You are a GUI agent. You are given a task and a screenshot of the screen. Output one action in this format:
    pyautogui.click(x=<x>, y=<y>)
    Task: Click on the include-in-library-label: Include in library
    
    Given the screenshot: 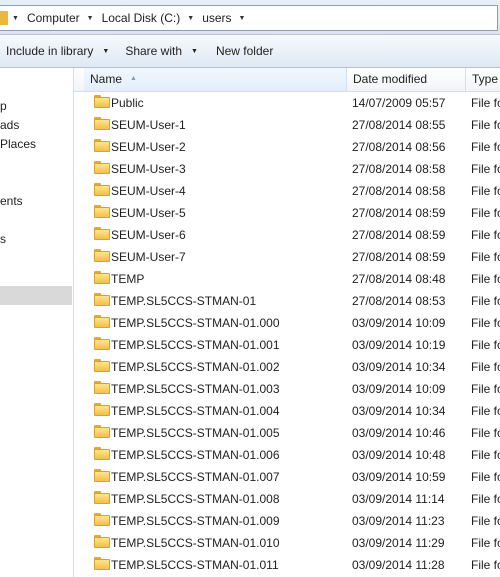 What is the action you would take?
    pyautogui.click(x=50, y=51)
    